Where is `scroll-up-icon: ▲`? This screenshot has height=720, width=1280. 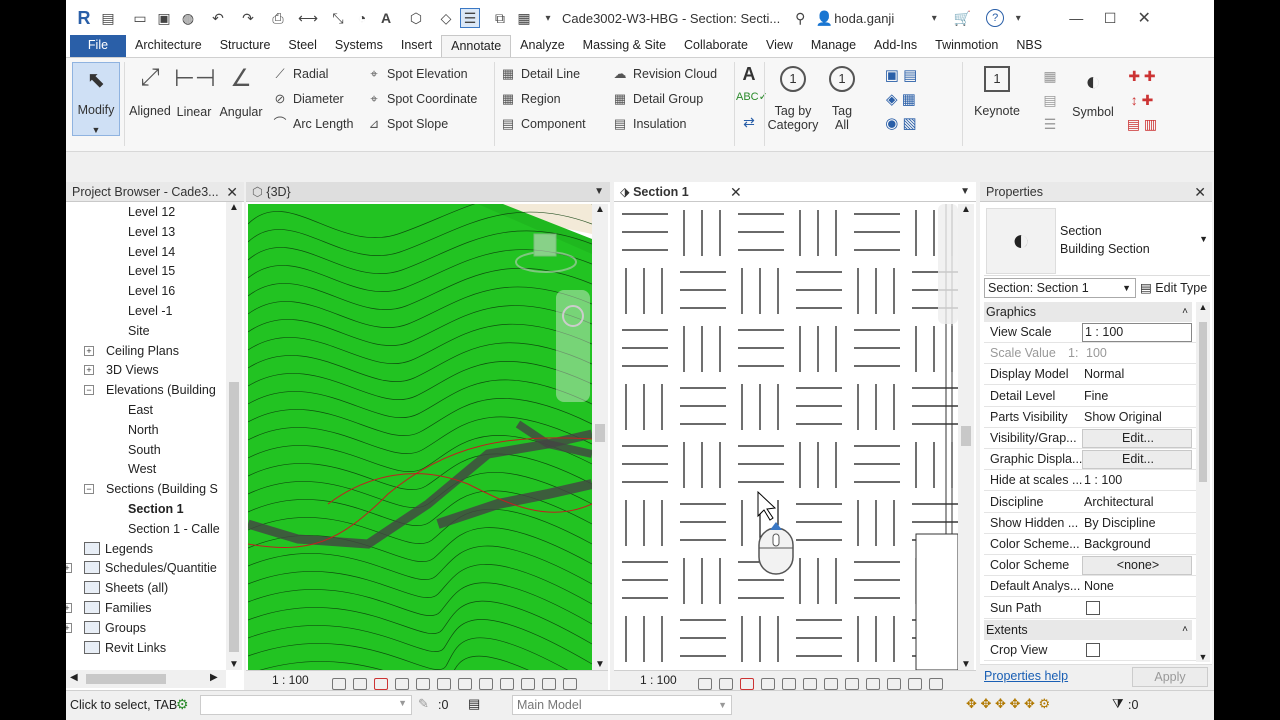 scroll-up-icon: ▲ is located at coordinates (234, 207).